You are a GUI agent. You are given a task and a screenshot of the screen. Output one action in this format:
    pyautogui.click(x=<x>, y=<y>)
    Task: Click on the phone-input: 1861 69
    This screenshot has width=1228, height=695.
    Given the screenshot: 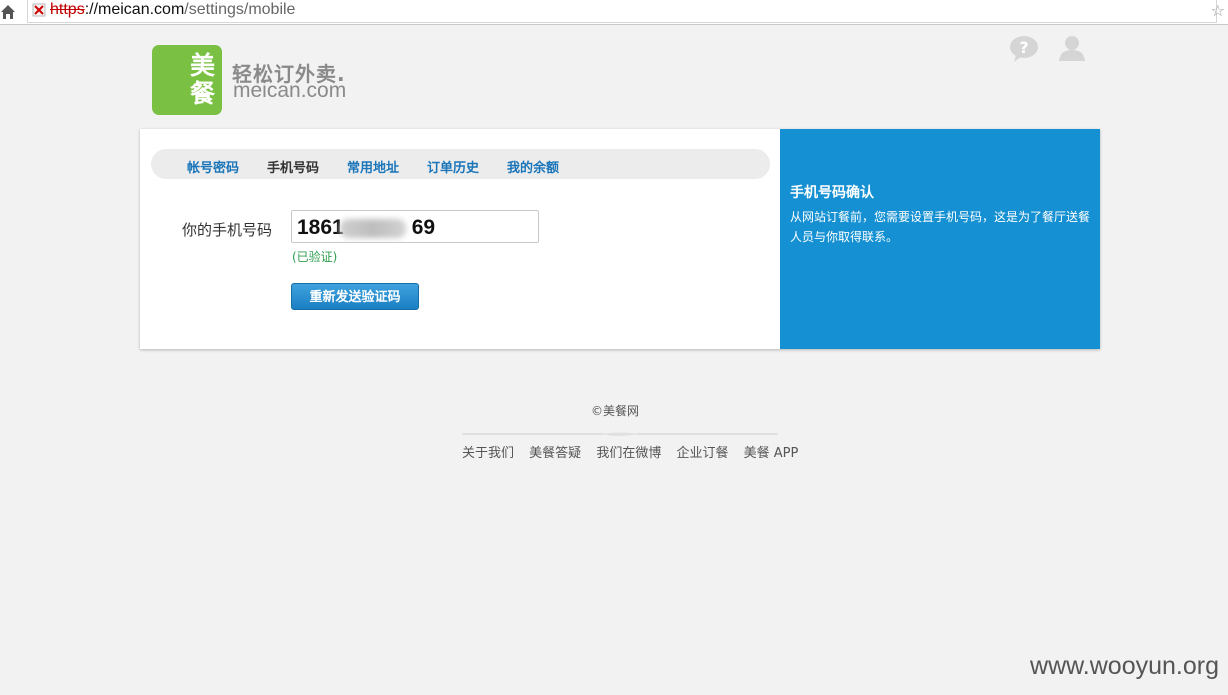 What is the action you would take?
    pyautogui.click(x=415, y=226)
    